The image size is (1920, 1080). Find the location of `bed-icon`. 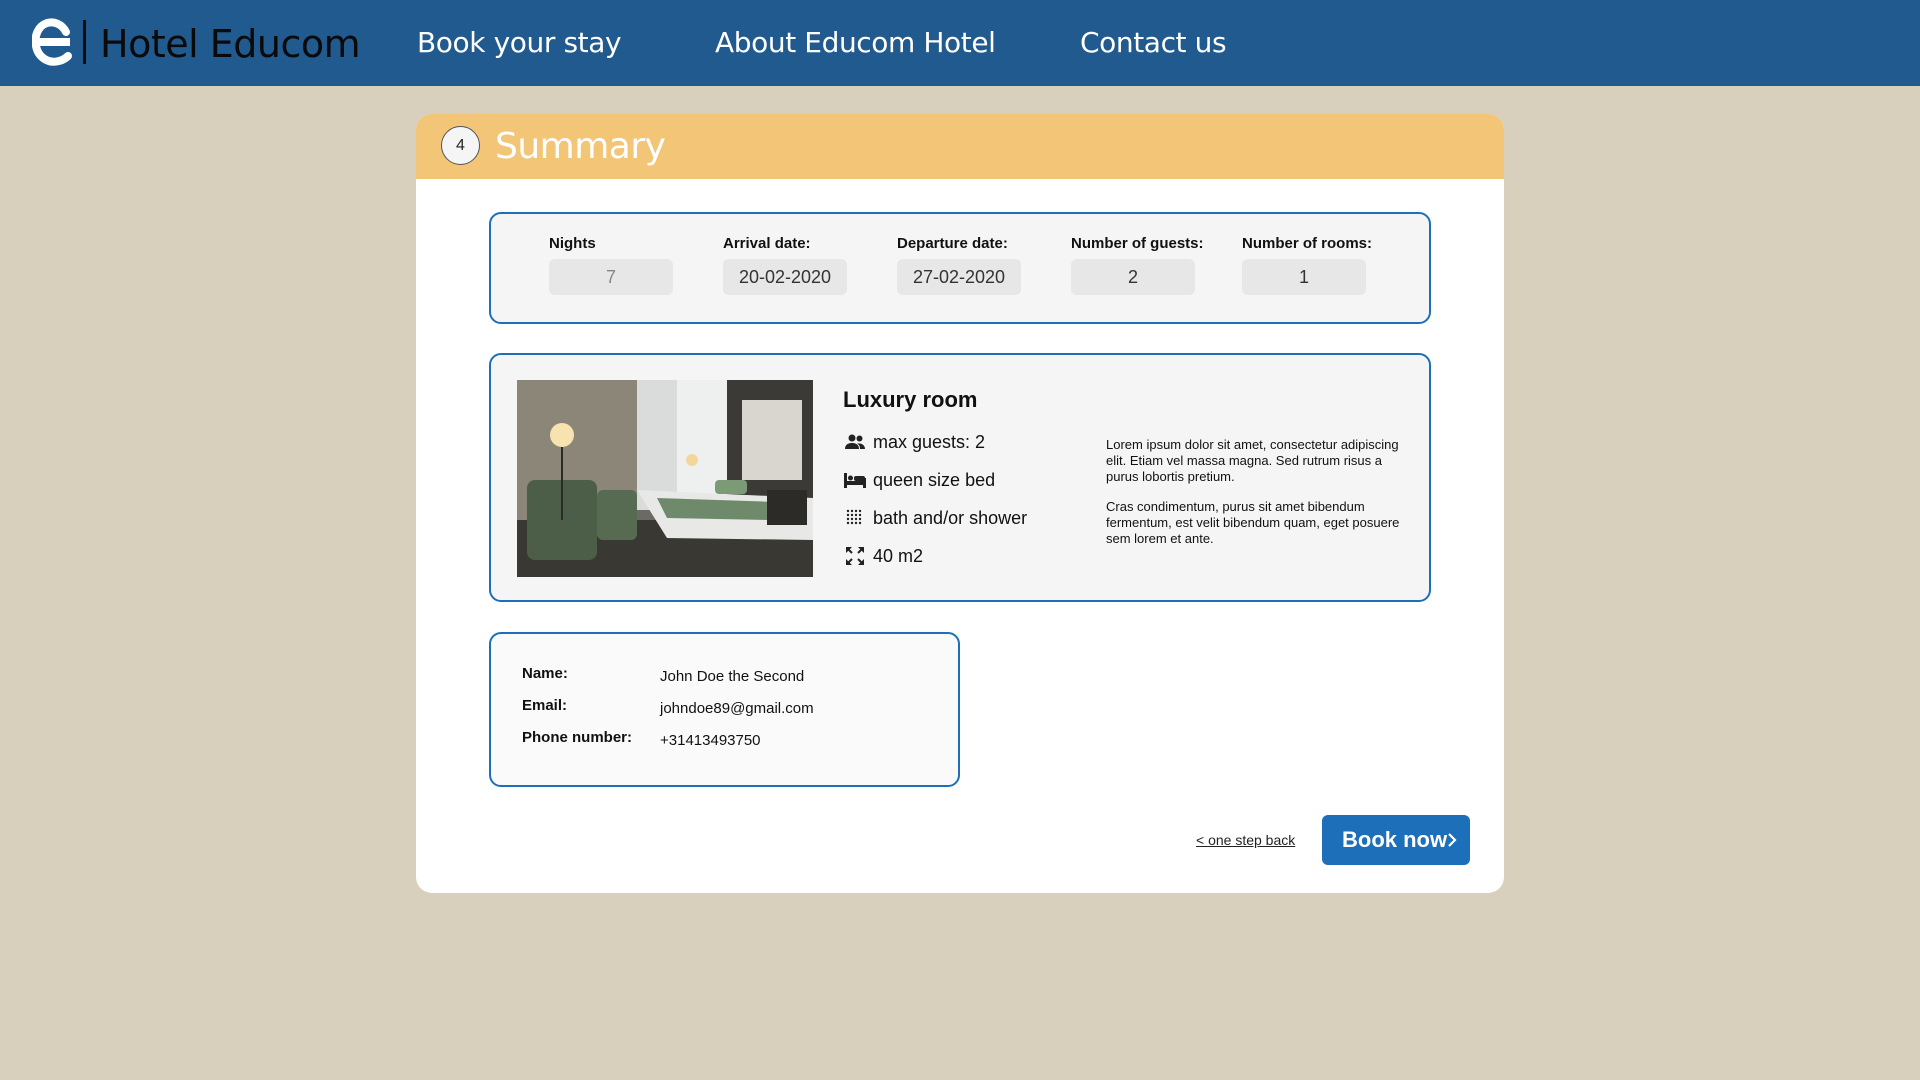

bed-icon is located at coordinates (855, 480).